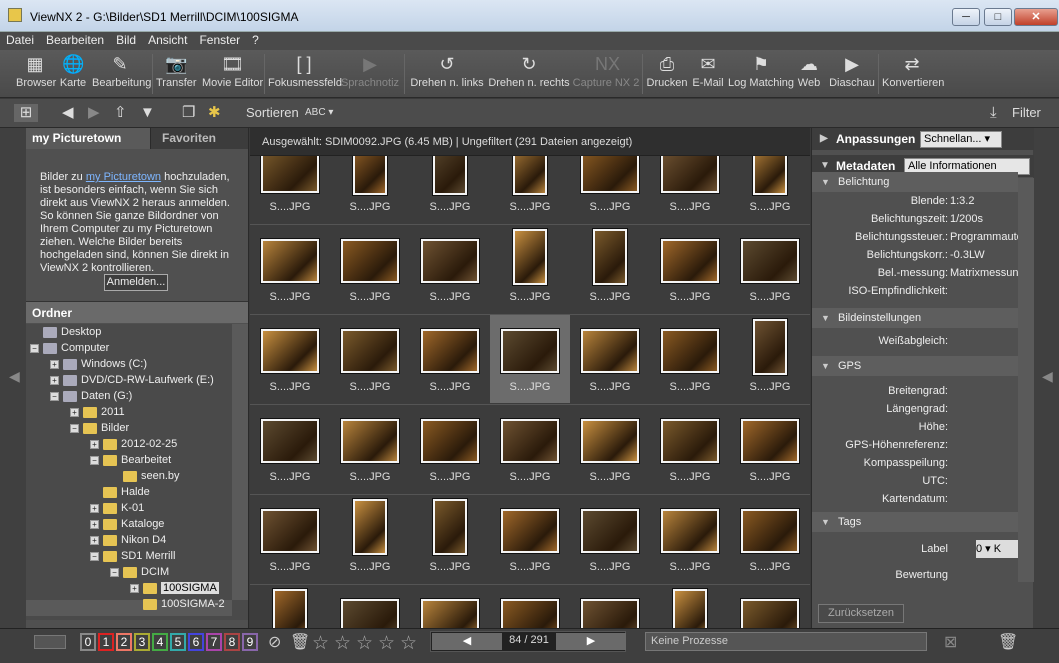  I want to click on collapse-left-icon: ◀, so click(14, 376).